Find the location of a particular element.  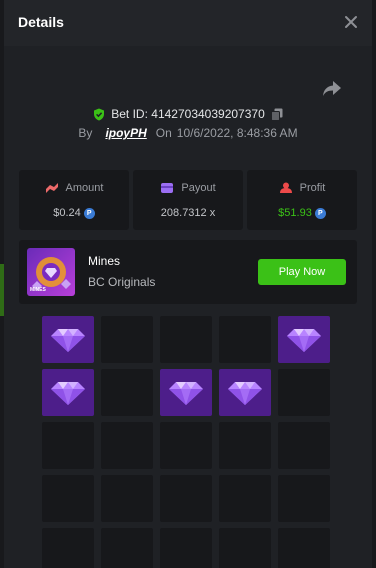

background-strip-right is located at coordinates (374, 284).